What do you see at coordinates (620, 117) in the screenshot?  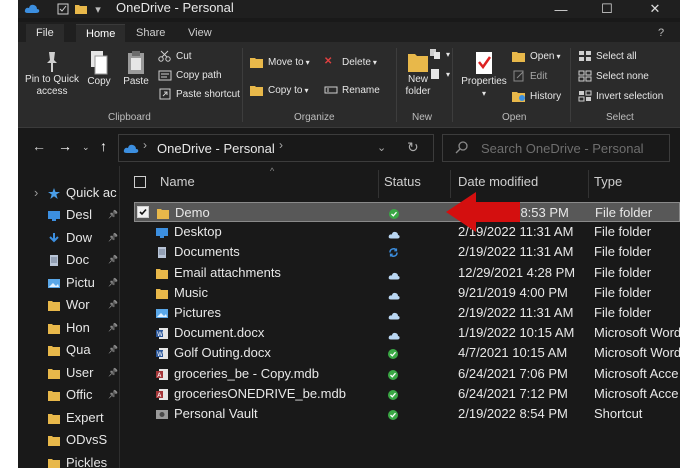 I see `select-group-label: Select` at bounding box center [620, 117].